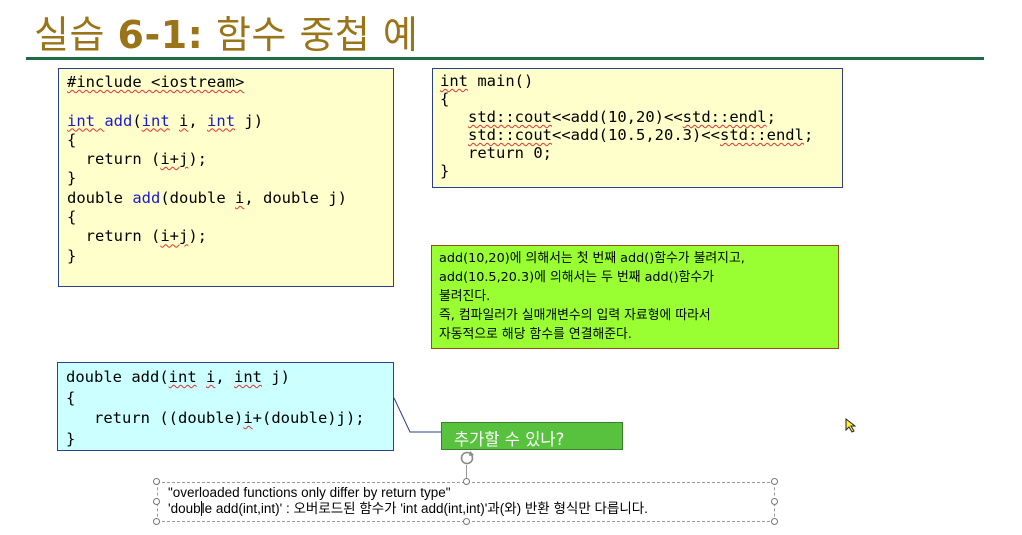 The height and width of the screenshot is (535, 1022). What do you see at coordinates (76, 35) in the screenshot?
I see `title-prefix: 실습` at bounding box center [76, 35].